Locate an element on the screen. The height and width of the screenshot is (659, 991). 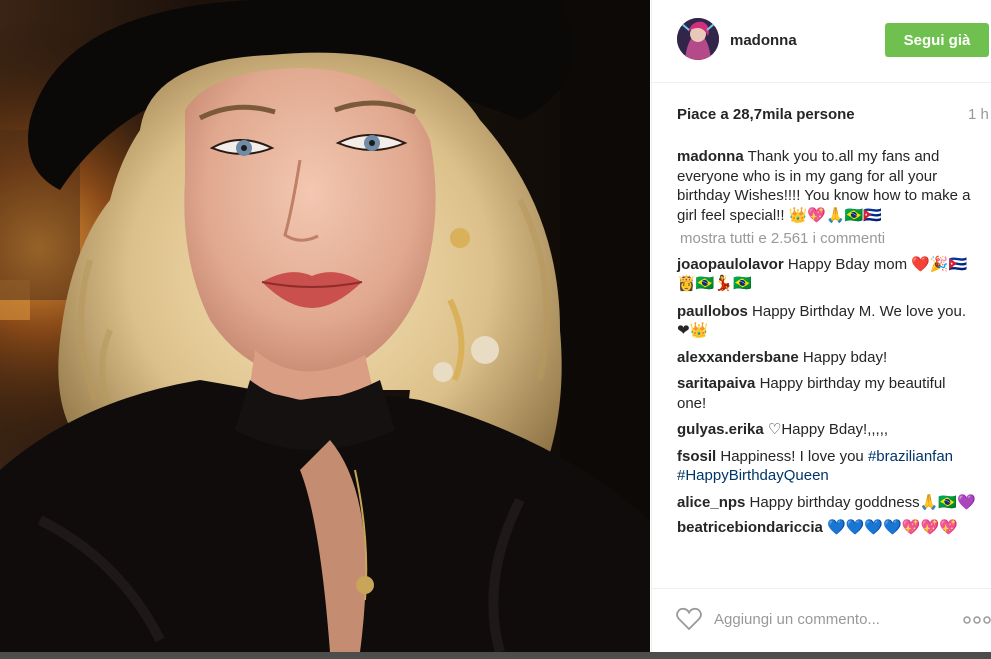
comment-bar is located at coordinates (821, 619).